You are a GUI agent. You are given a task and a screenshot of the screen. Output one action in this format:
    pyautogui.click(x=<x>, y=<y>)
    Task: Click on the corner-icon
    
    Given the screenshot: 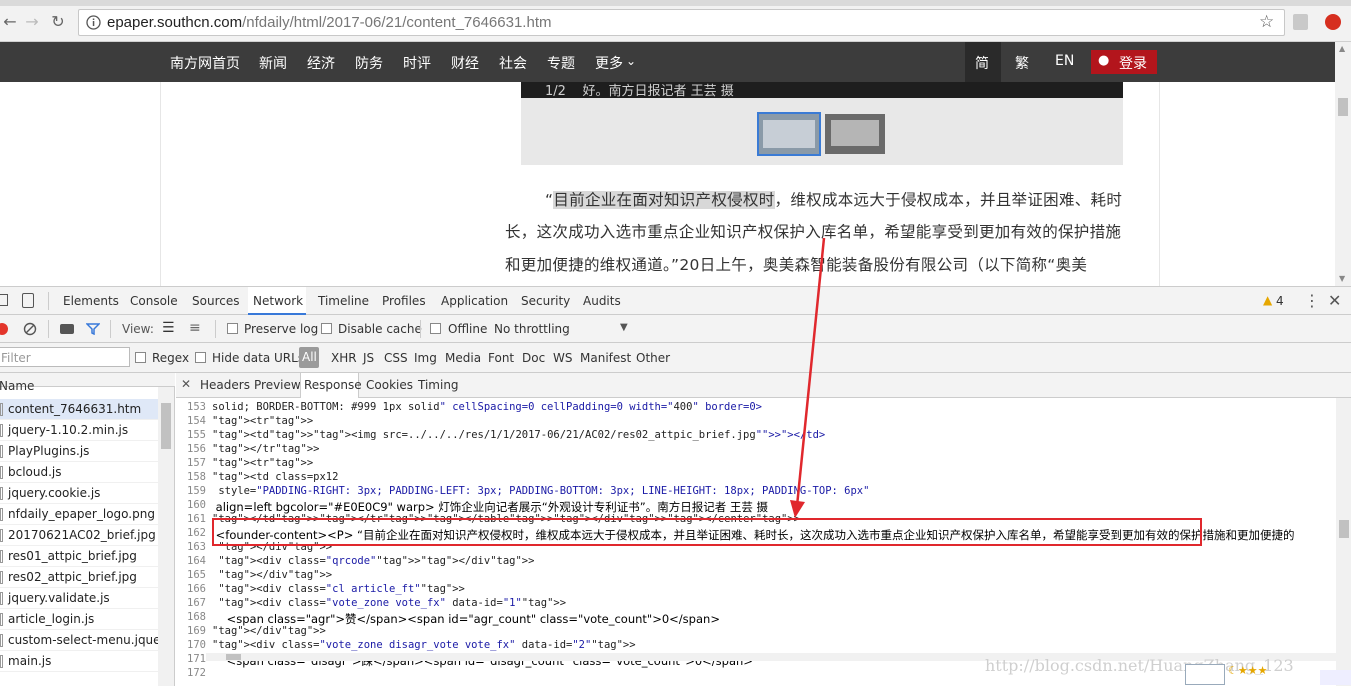 What is the action you would take?
    pyautogui.click(x=1335, y=677)
    